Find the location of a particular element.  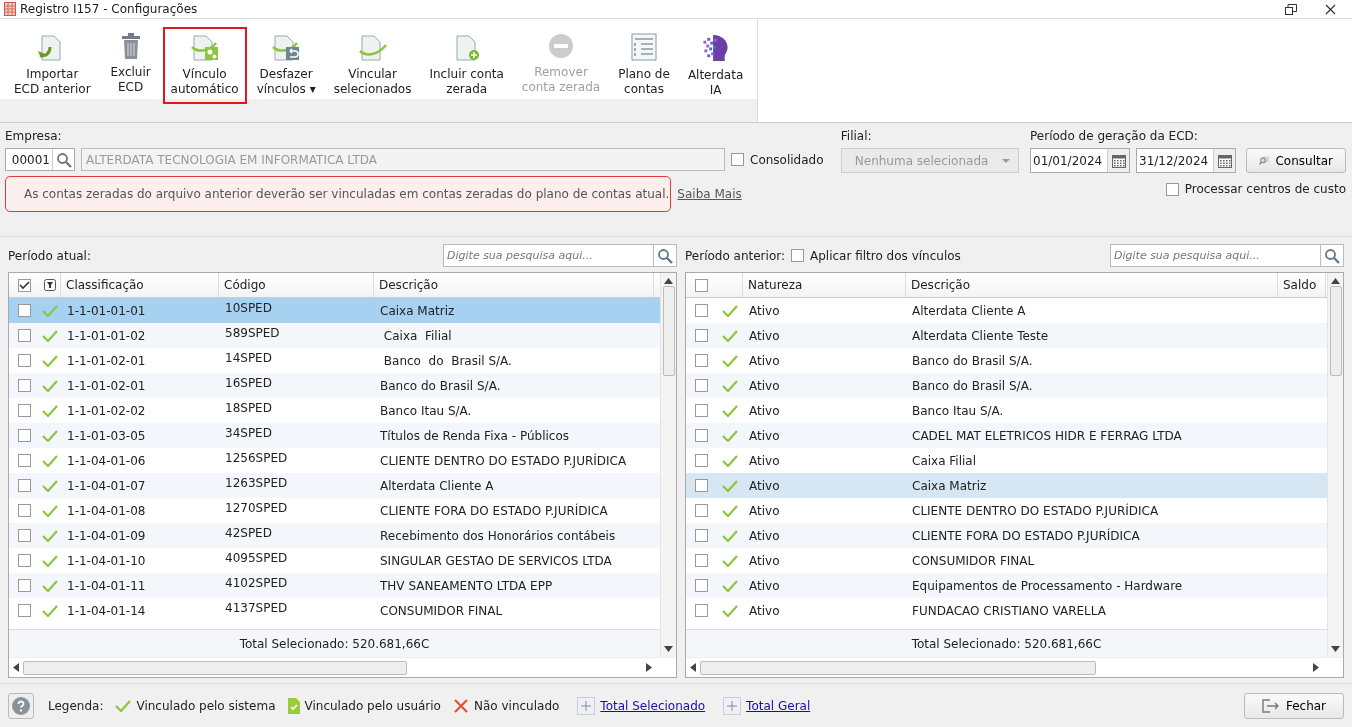

table-row: Ativo Caixa Matriz is located at coordinates (1006, 485).